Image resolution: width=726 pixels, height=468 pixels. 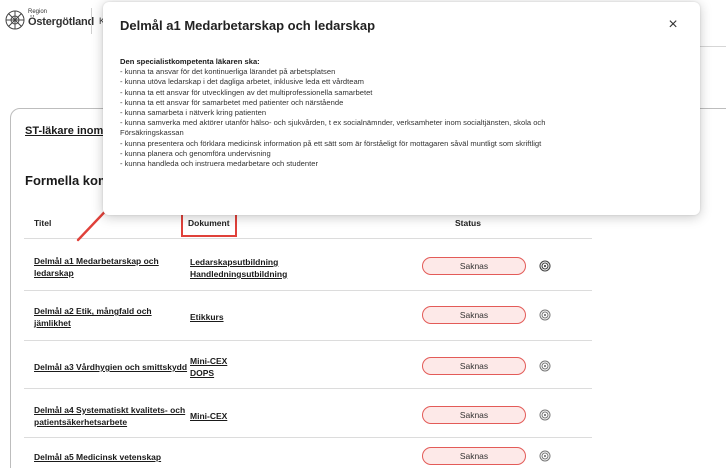 What do you see at coordinates (38, 12) in the screenshot?
I see `logo-small-text: Region` at bounding box center [38, 12].